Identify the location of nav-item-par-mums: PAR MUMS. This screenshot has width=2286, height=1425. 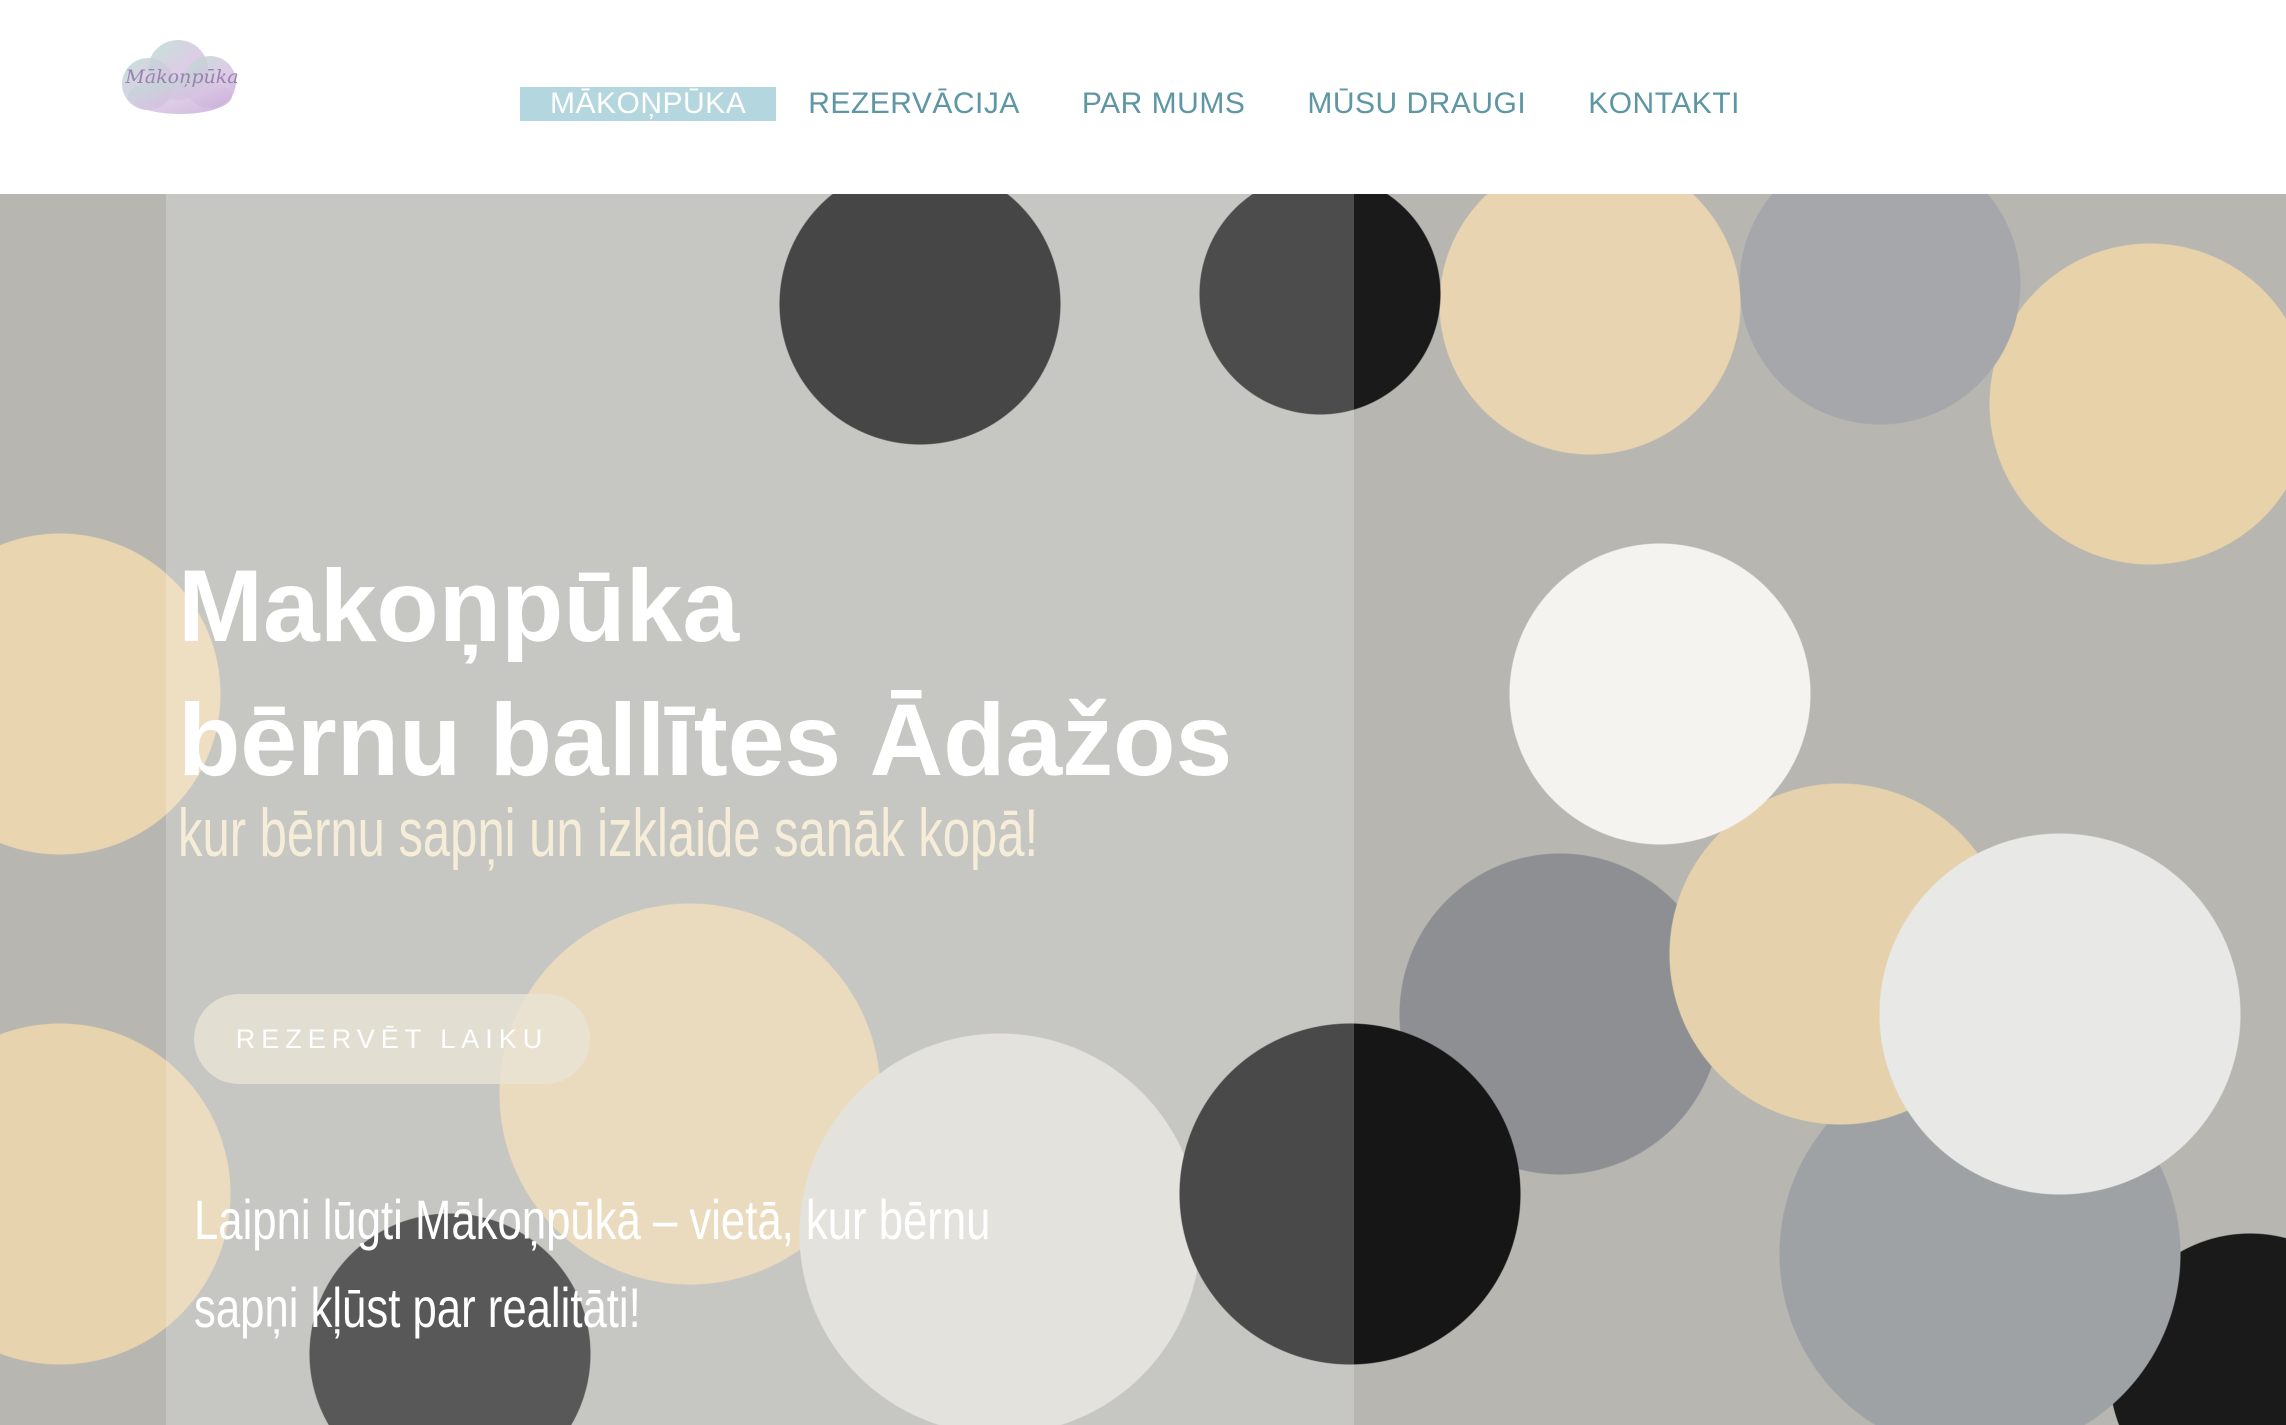
(1163, 104).